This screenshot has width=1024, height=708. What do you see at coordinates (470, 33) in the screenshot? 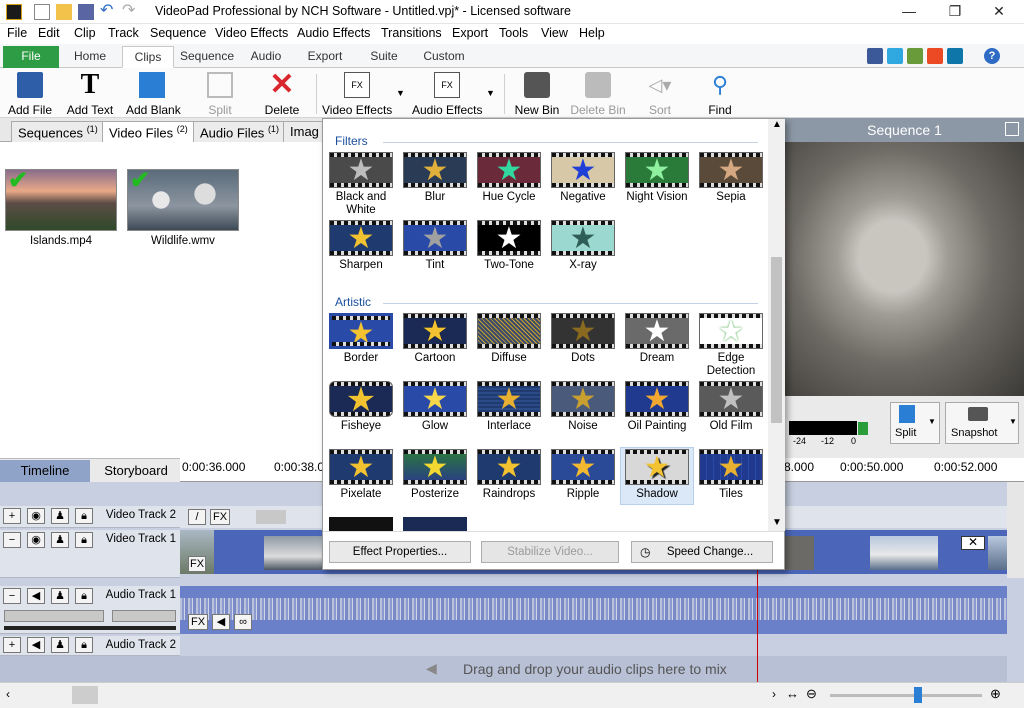
I see `menu-export: Export` at bounding box center [470, 33].